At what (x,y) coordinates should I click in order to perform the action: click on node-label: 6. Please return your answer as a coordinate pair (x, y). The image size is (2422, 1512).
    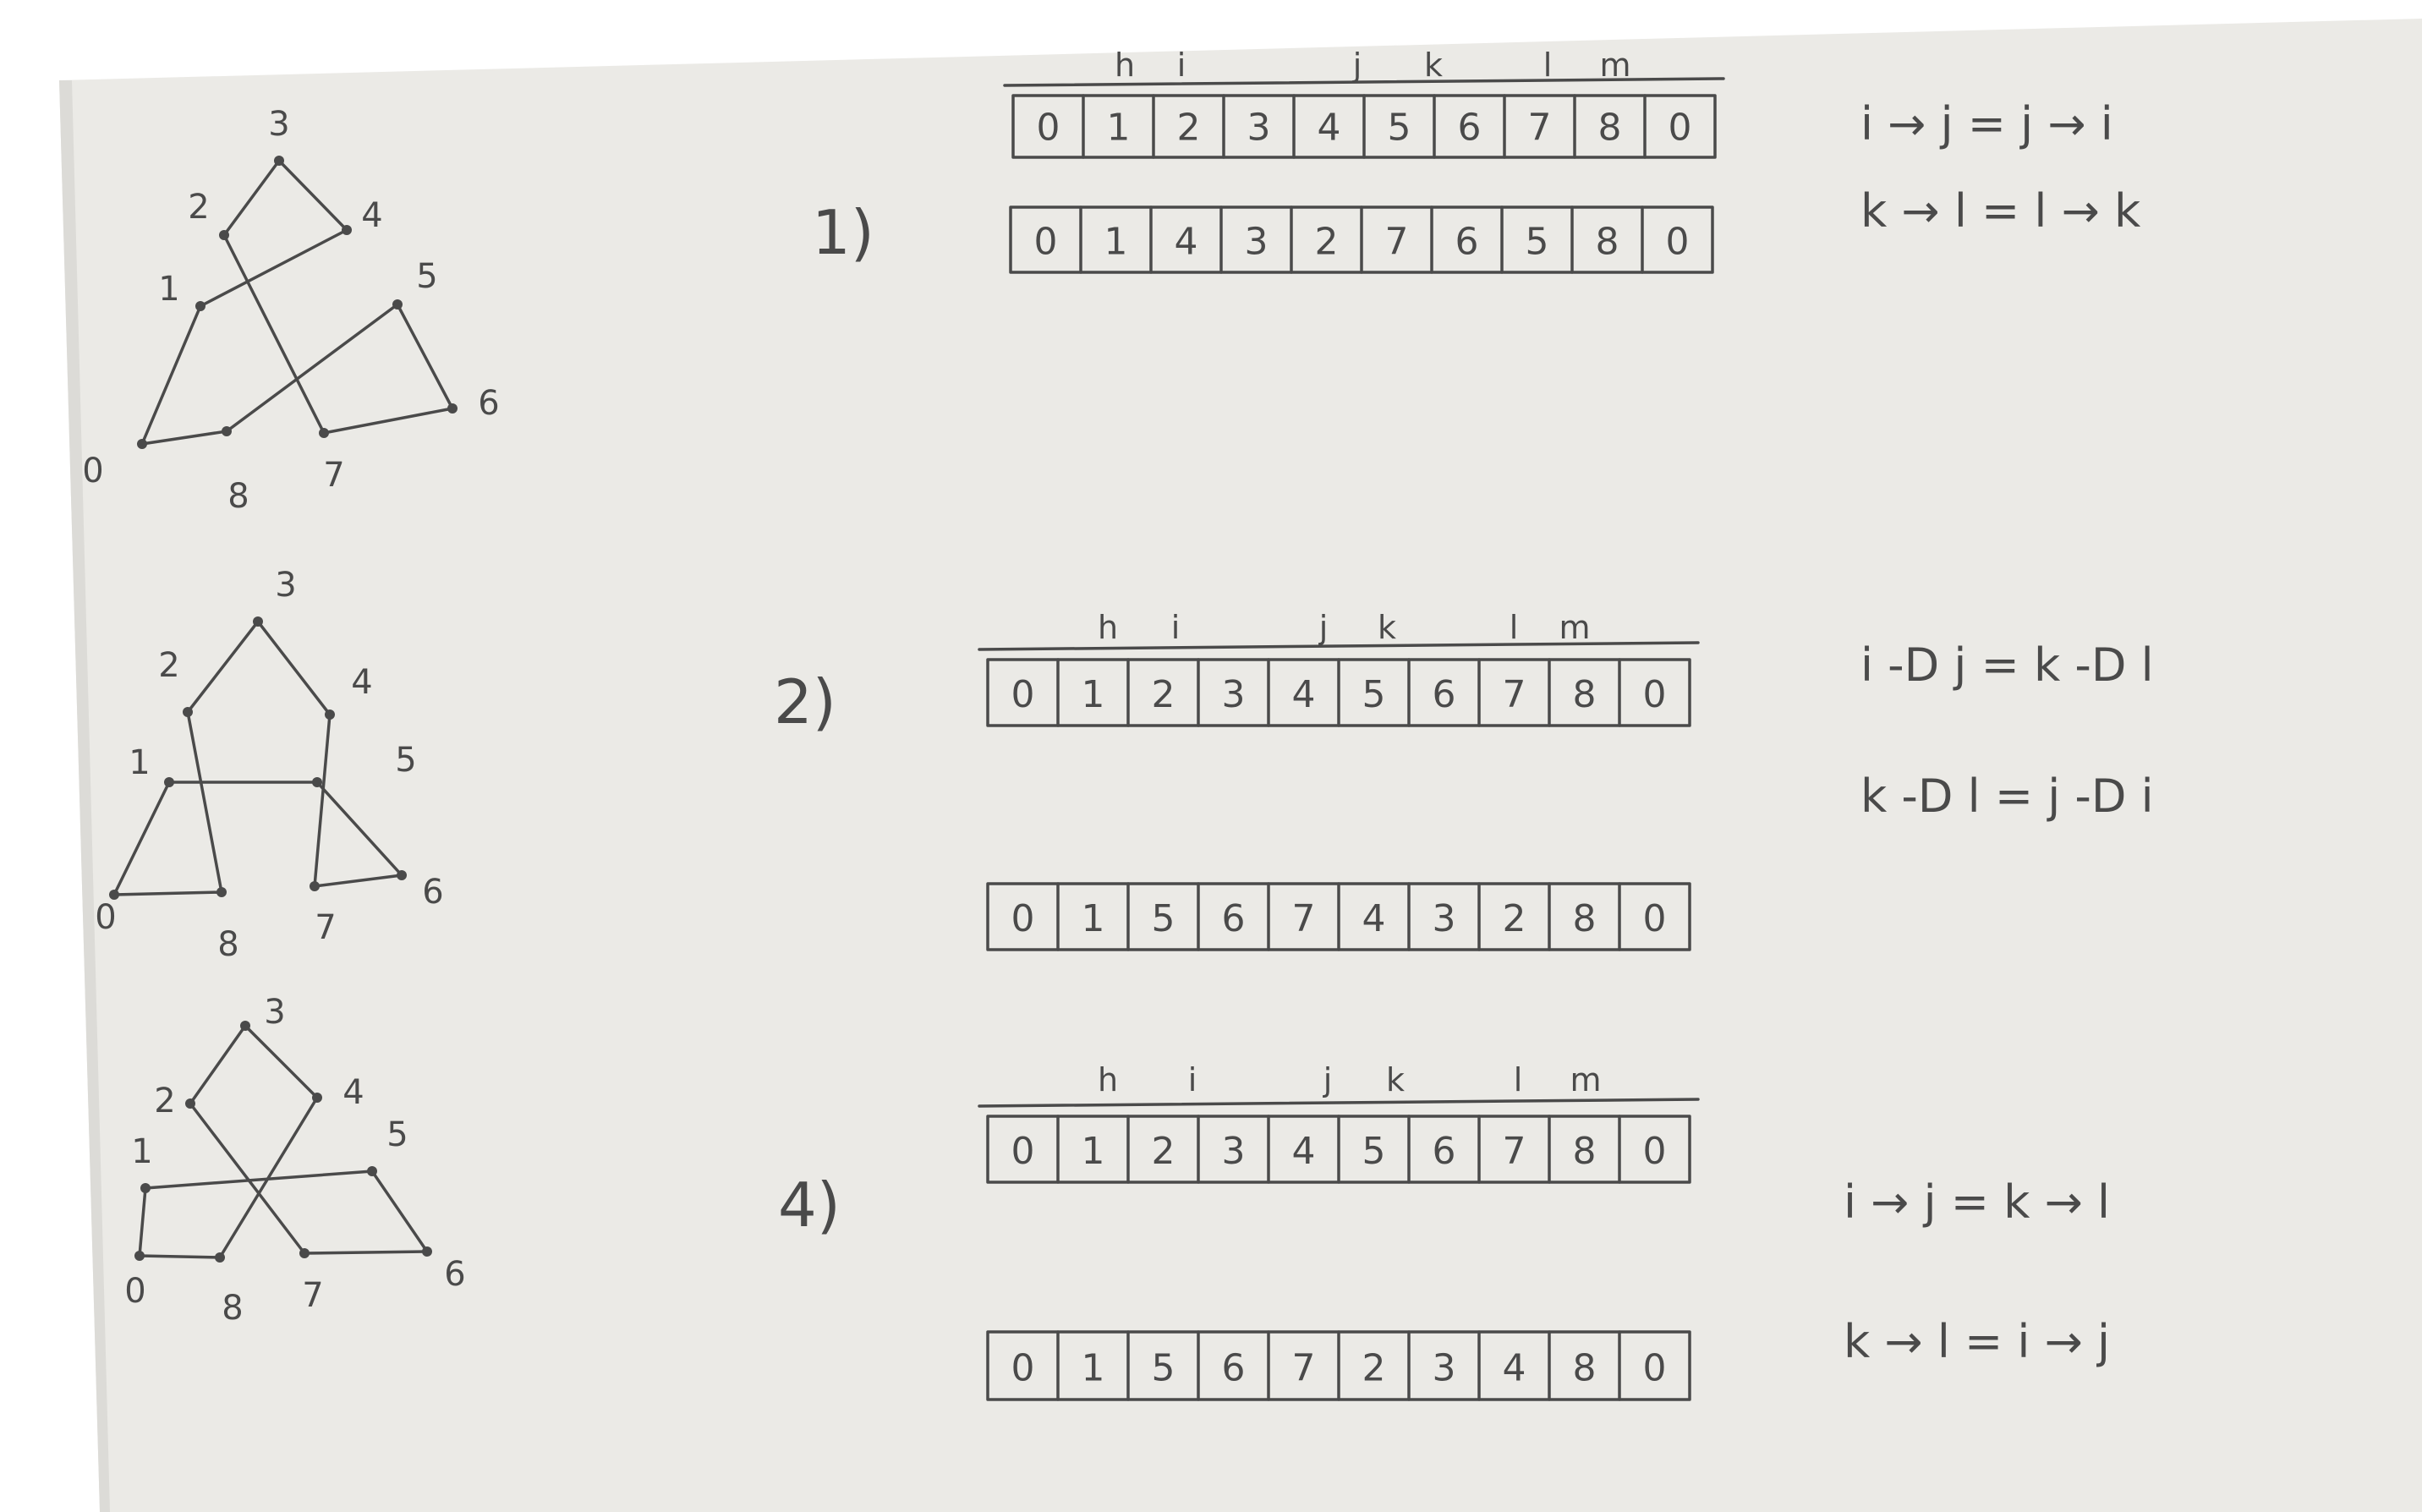
    Looking at the image, I should click on (454, 1274).